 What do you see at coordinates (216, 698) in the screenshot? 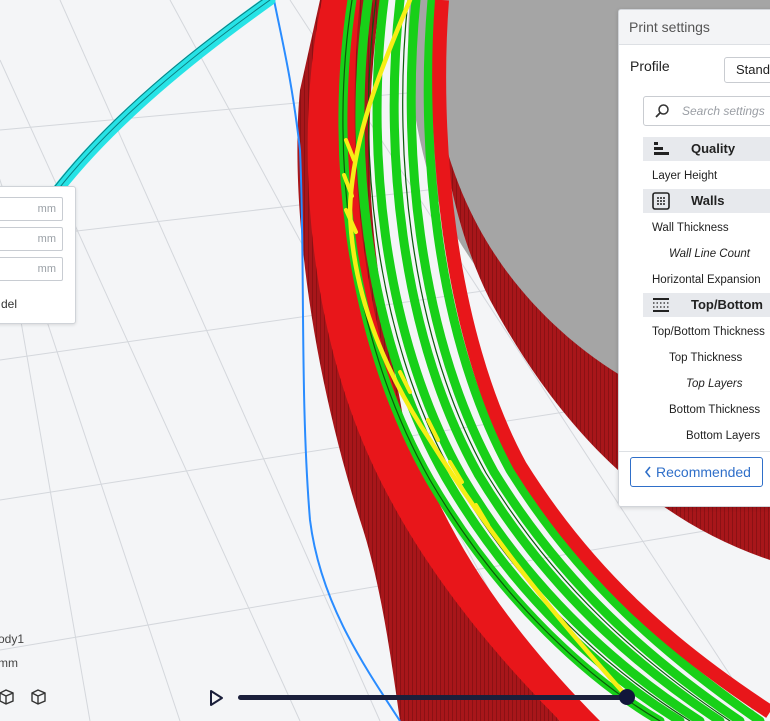
I see `play-icon` at bounding box center [216, 698].